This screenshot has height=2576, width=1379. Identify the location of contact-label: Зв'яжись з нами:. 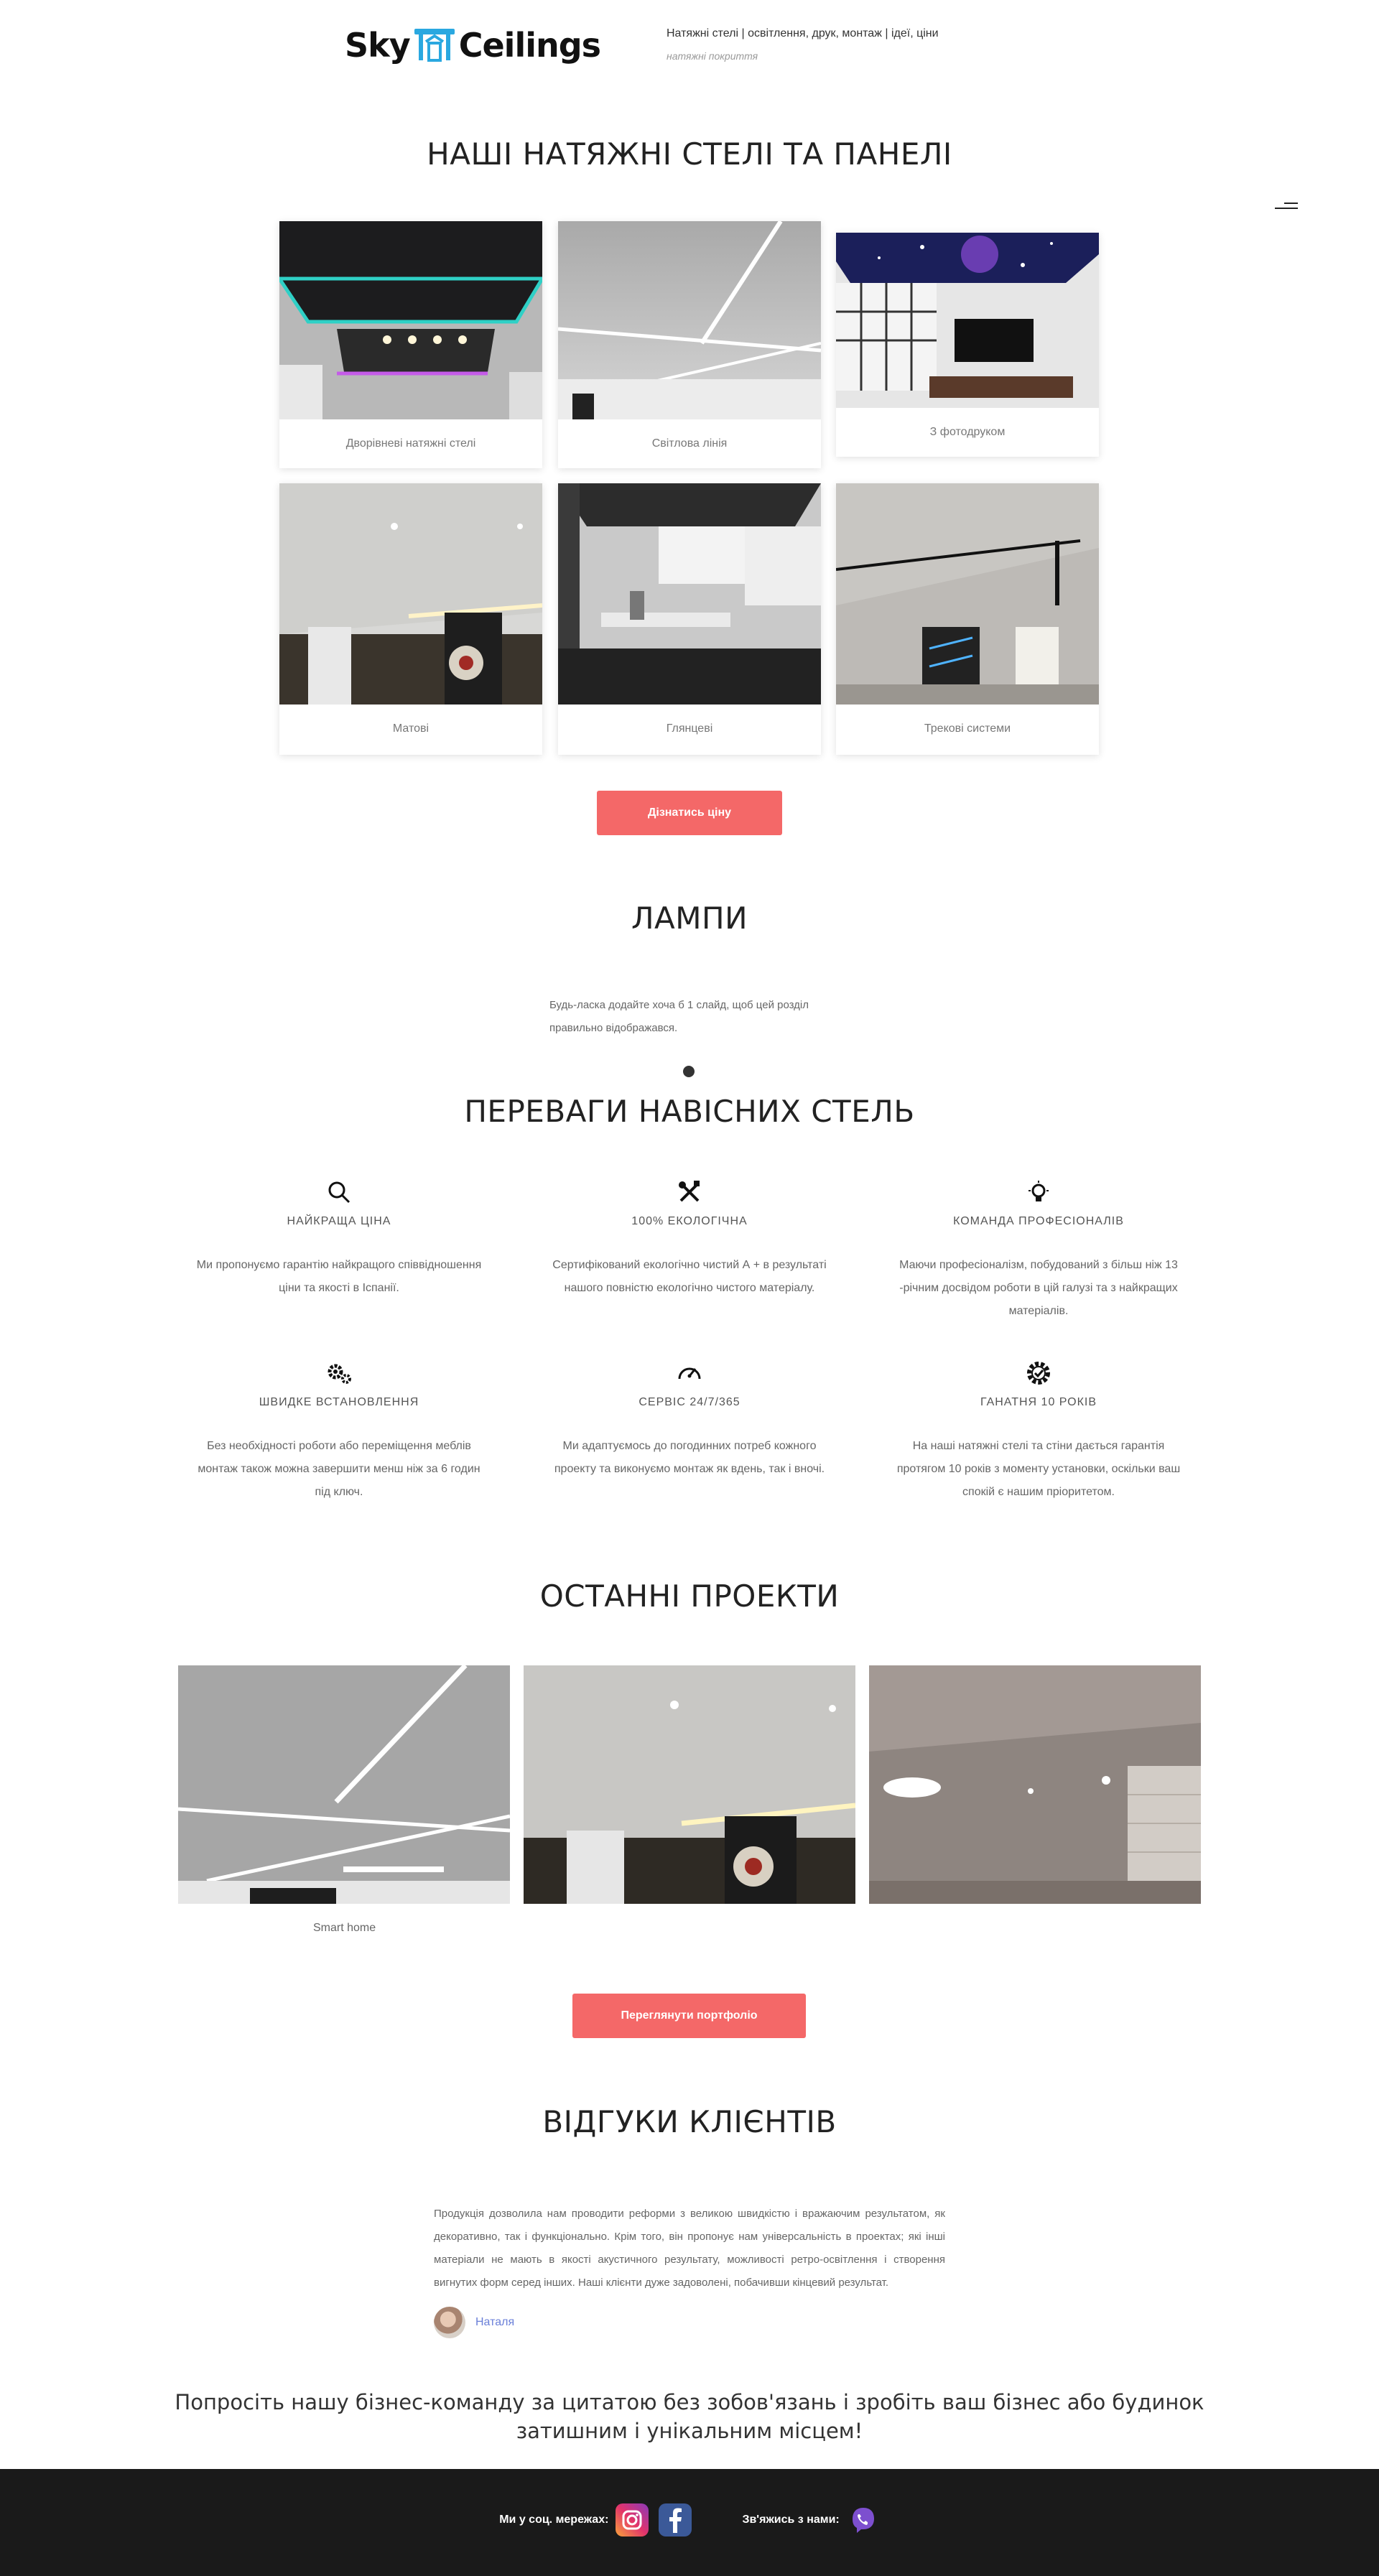
(791, 2520).